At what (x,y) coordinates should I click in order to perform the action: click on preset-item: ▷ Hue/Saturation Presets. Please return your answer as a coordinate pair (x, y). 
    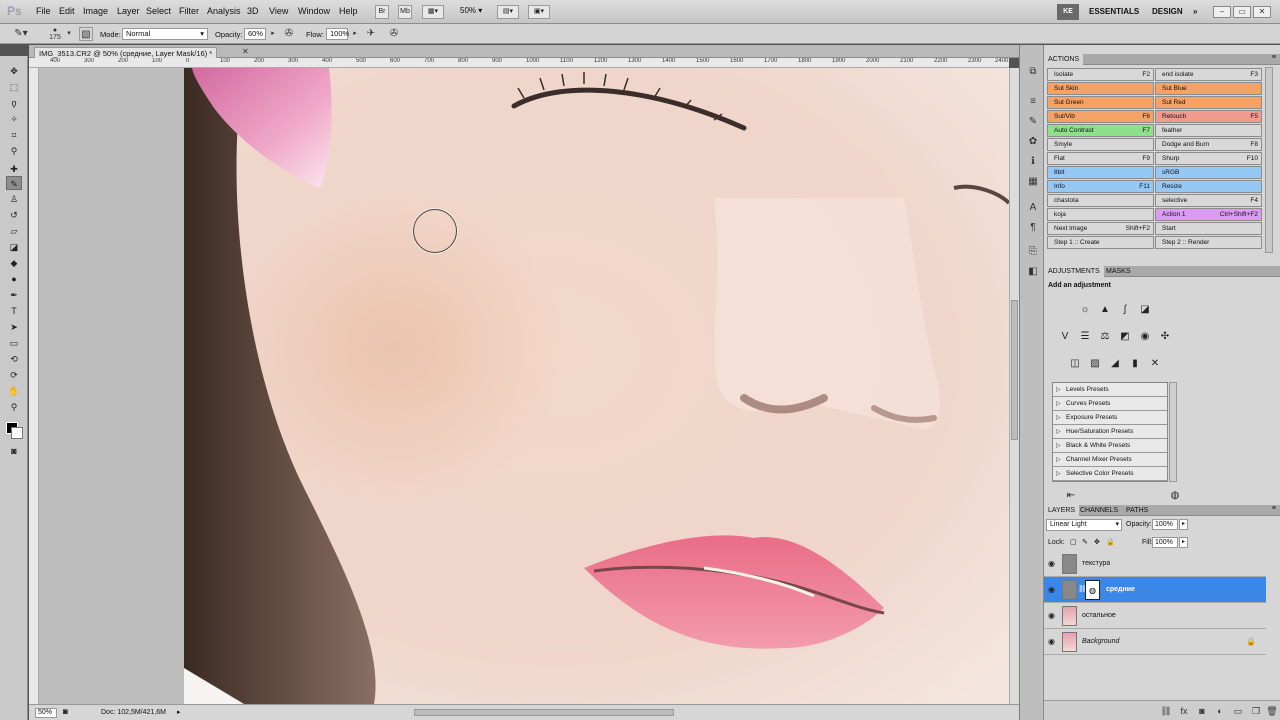
    Looking at the image, I should click on (1110, 432).